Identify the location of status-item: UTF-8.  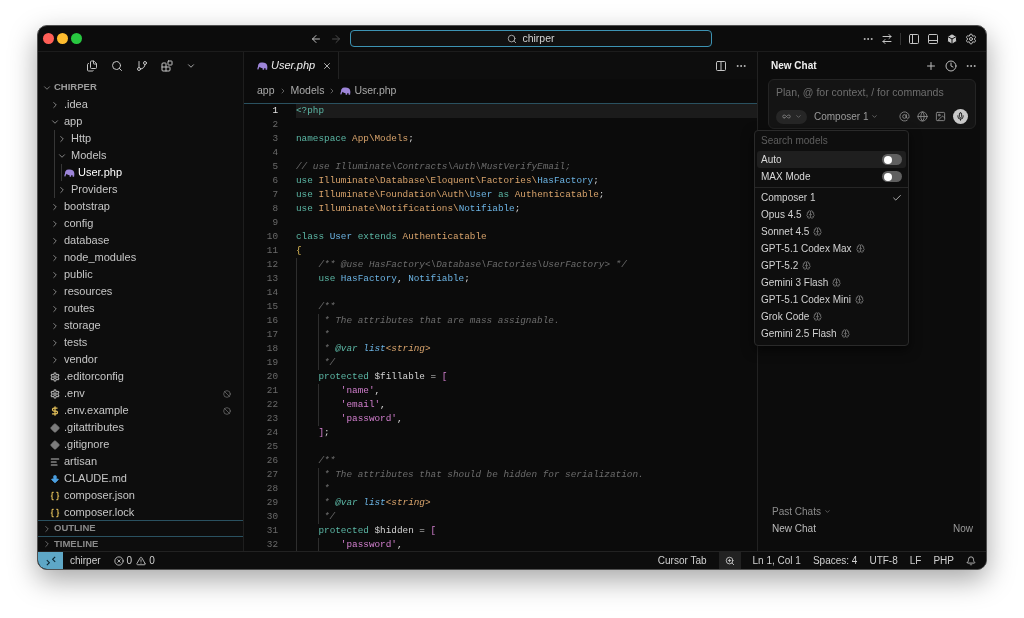
(883, 560).